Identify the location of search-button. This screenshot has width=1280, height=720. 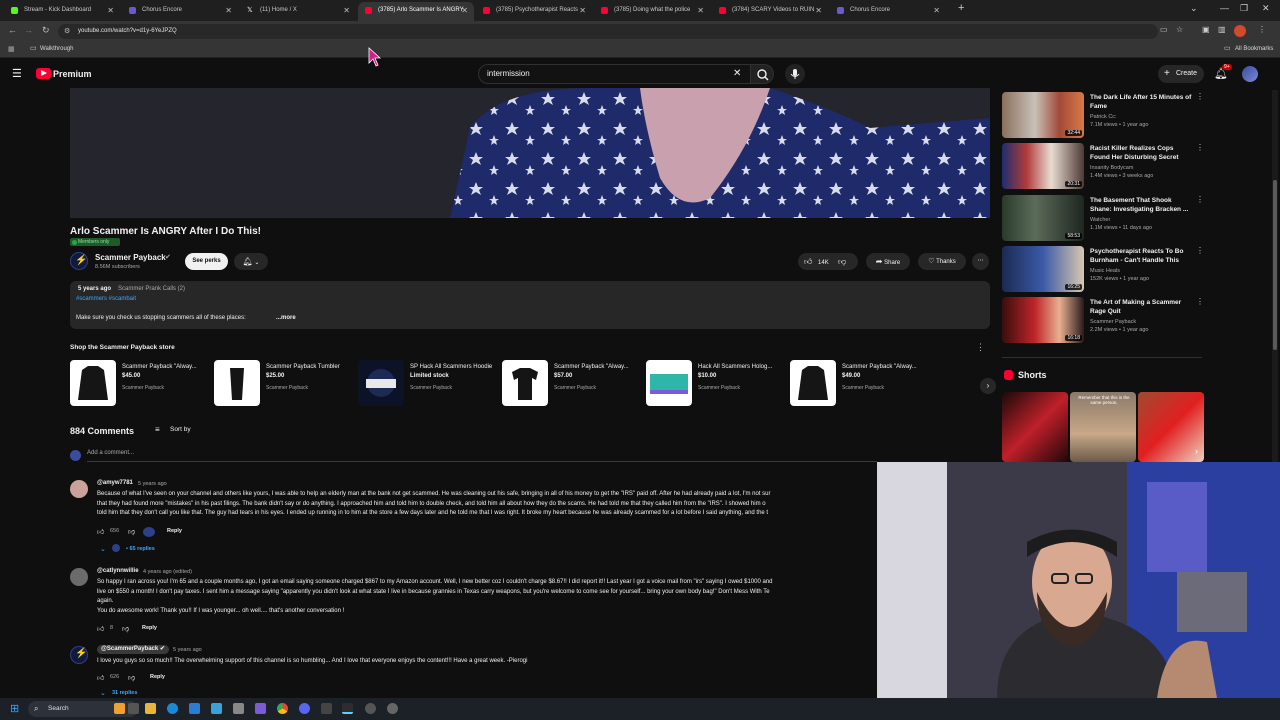
(762, 74).